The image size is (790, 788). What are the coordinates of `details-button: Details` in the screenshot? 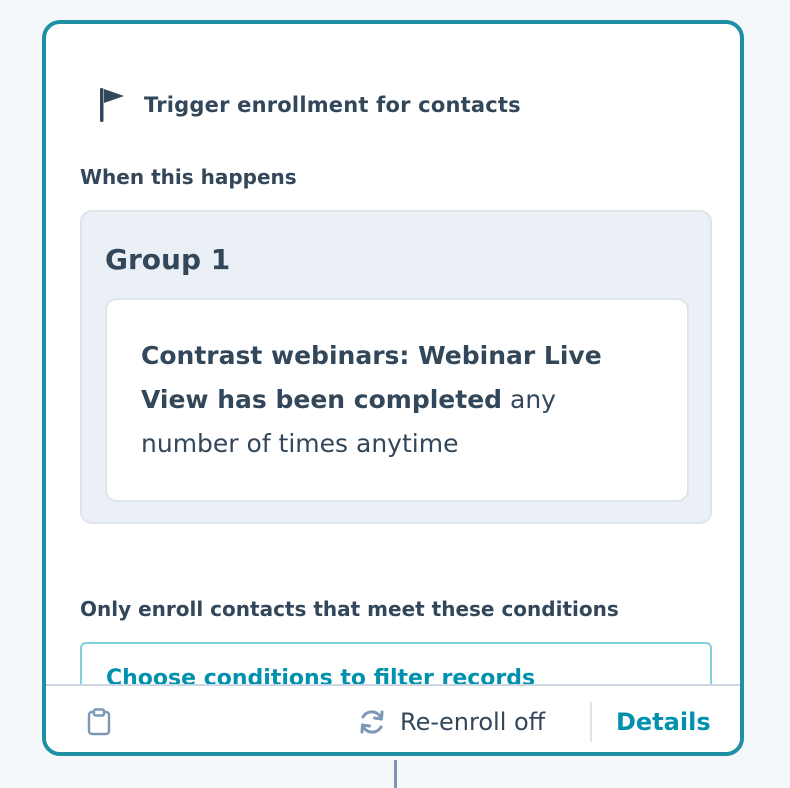 It's located at (663, 719).